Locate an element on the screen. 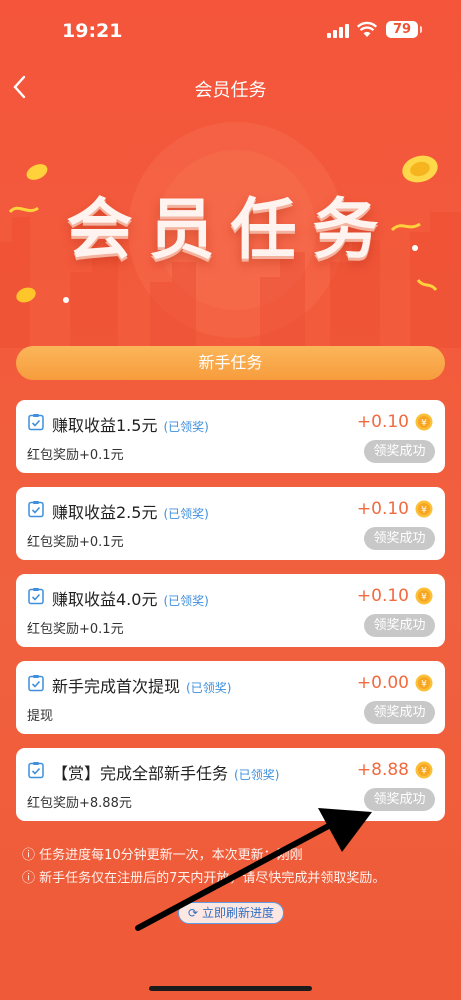 The width and height of the screenshot is (461, 1000). refresh-label: 立即刷新进度 is located at coordinates (237, 913).